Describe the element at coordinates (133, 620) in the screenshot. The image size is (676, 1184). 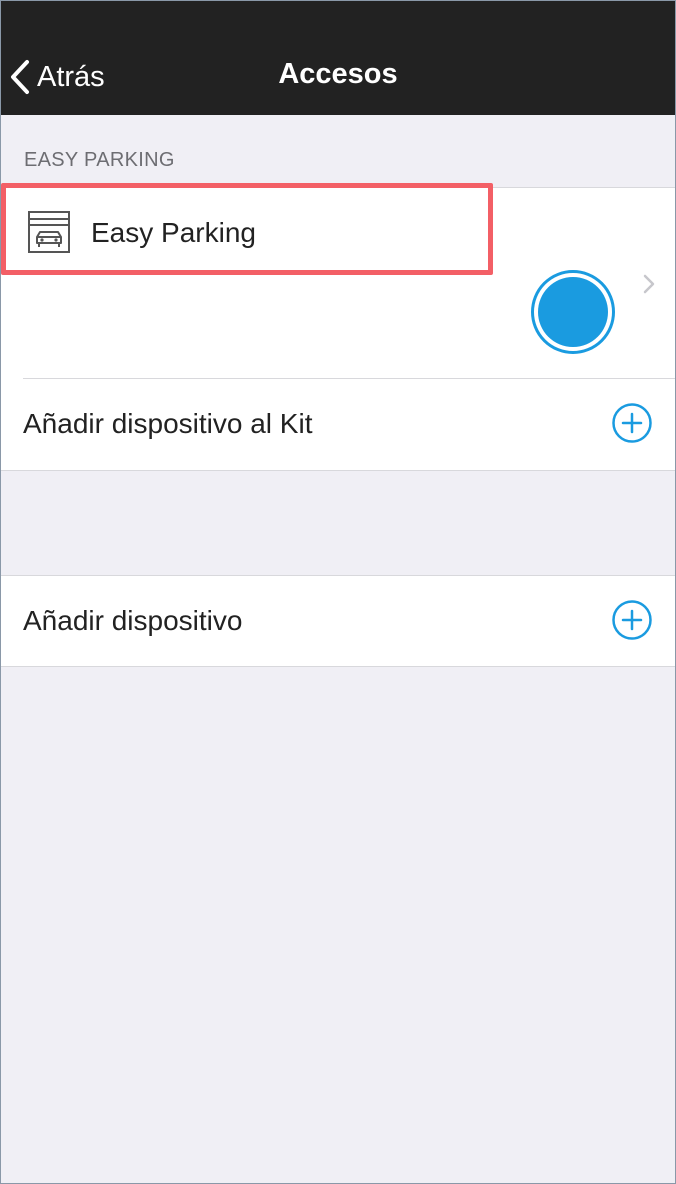
I see `add-device-label: Añadir dispositivo` at that location.